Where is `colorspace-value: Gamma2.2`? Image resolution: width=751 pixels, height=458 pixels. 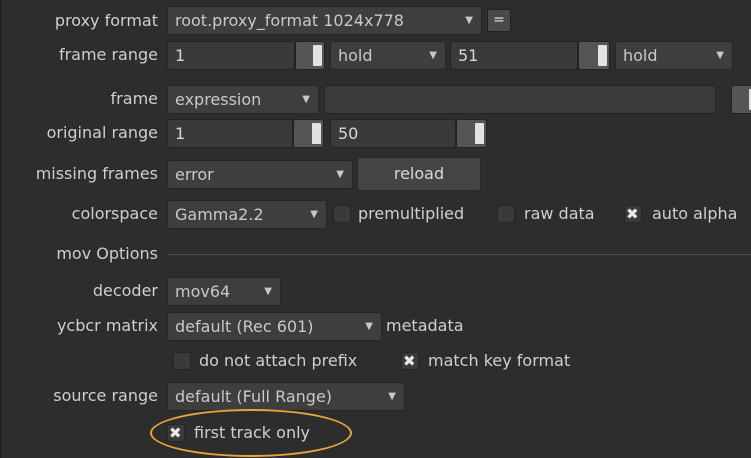 colorspace-value: Gamma2.2 is located at coordinates (219, 214).